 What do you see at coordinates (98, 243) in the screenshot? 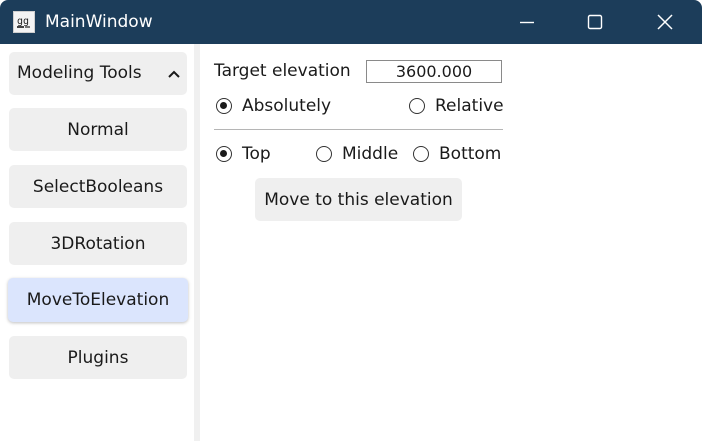
I see `tool-button-3drotation: 3DRotation` at bounding box center [98, 243].